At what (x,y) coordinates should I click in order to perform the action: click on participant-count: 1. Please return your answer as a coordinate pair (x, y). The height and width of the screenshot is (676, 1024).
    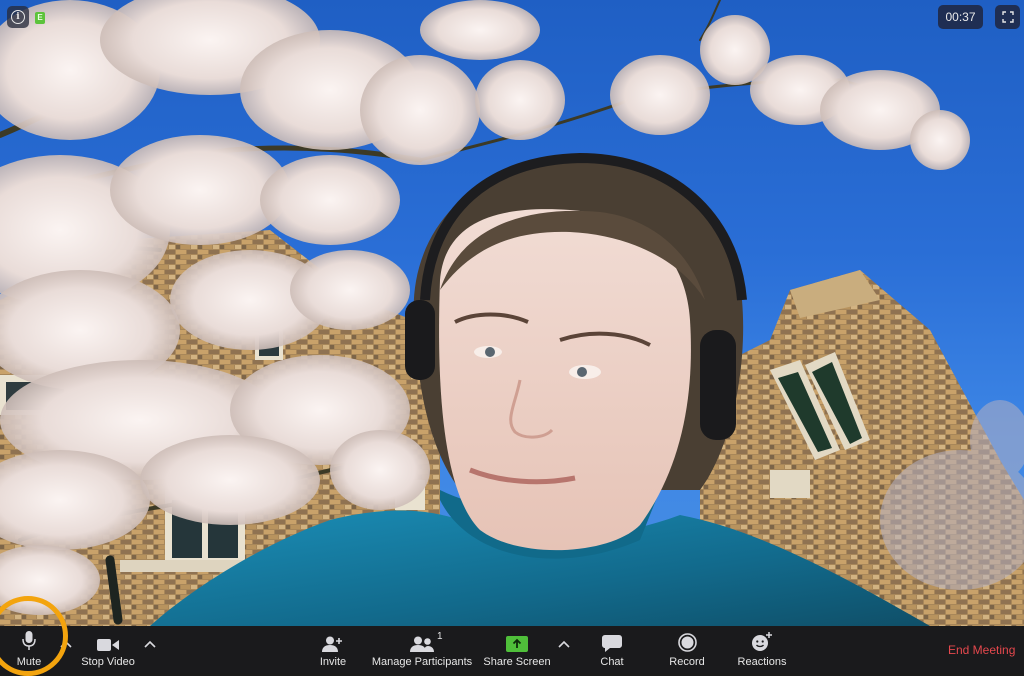
    Looking at the image, I should click on (440, 636).